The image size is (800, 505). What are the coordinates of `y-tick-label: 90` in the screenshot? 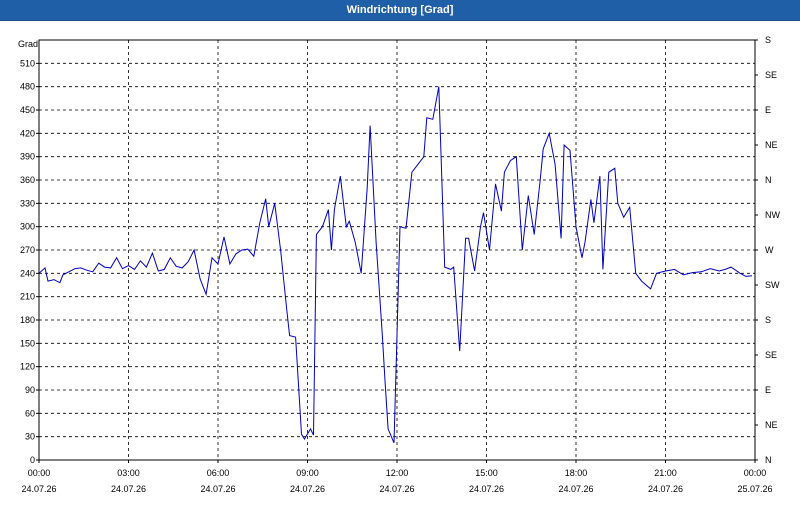 It's located at (30, 390).